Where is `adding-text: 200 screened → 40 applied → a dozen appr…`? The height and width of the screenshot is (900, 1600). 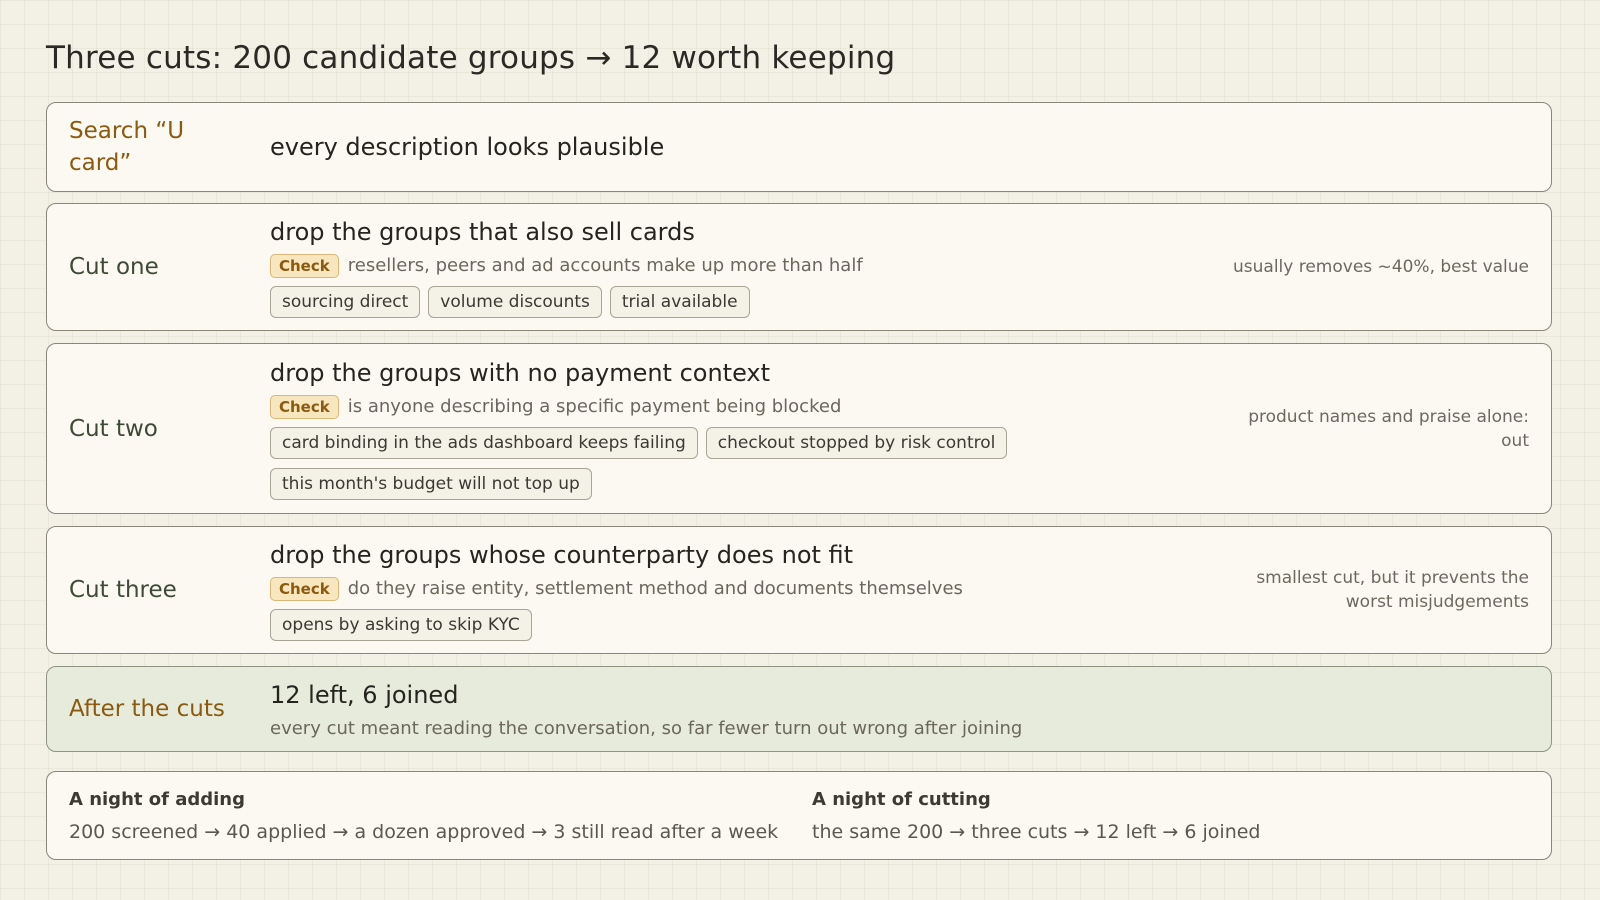
adding-text: 200 screened → 40 applied → a dozen appr… is located at coordinates (424, 832).